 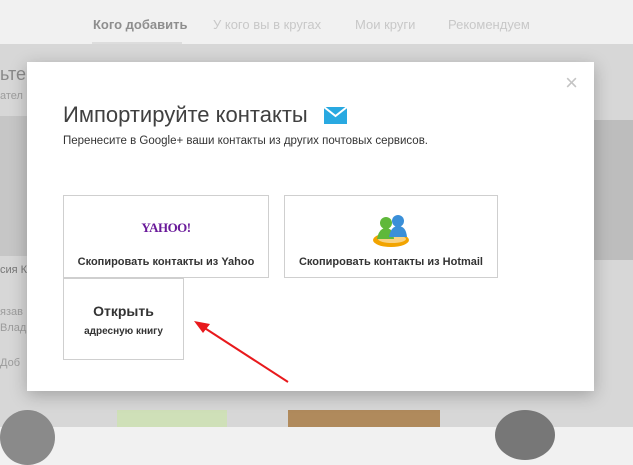 What do you see at coordinates (185, 114) in the screenshot?
I see `dialog-title: Импортируйте контакты` at bounding box center [185, 114].